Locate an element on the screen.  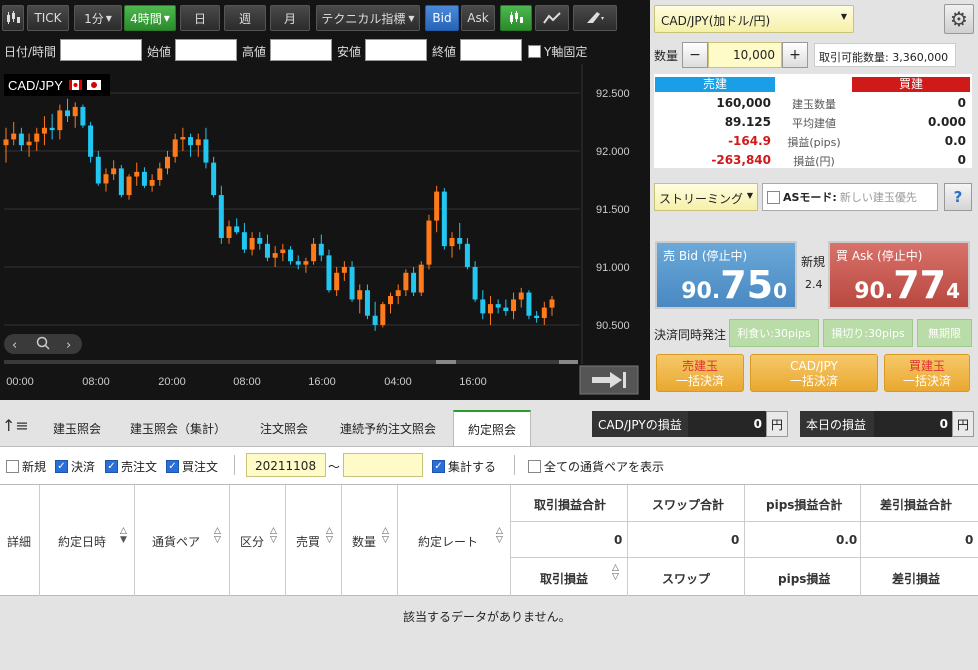
tab-executions: 約定照会 is located at coordinates (492, 428).